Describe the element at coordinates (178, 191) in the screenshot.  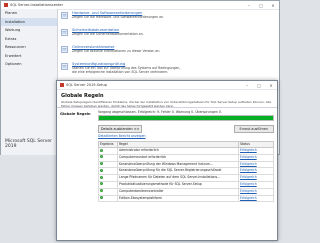
I see `rule-cell: Computerdomänencontroller` at that location.